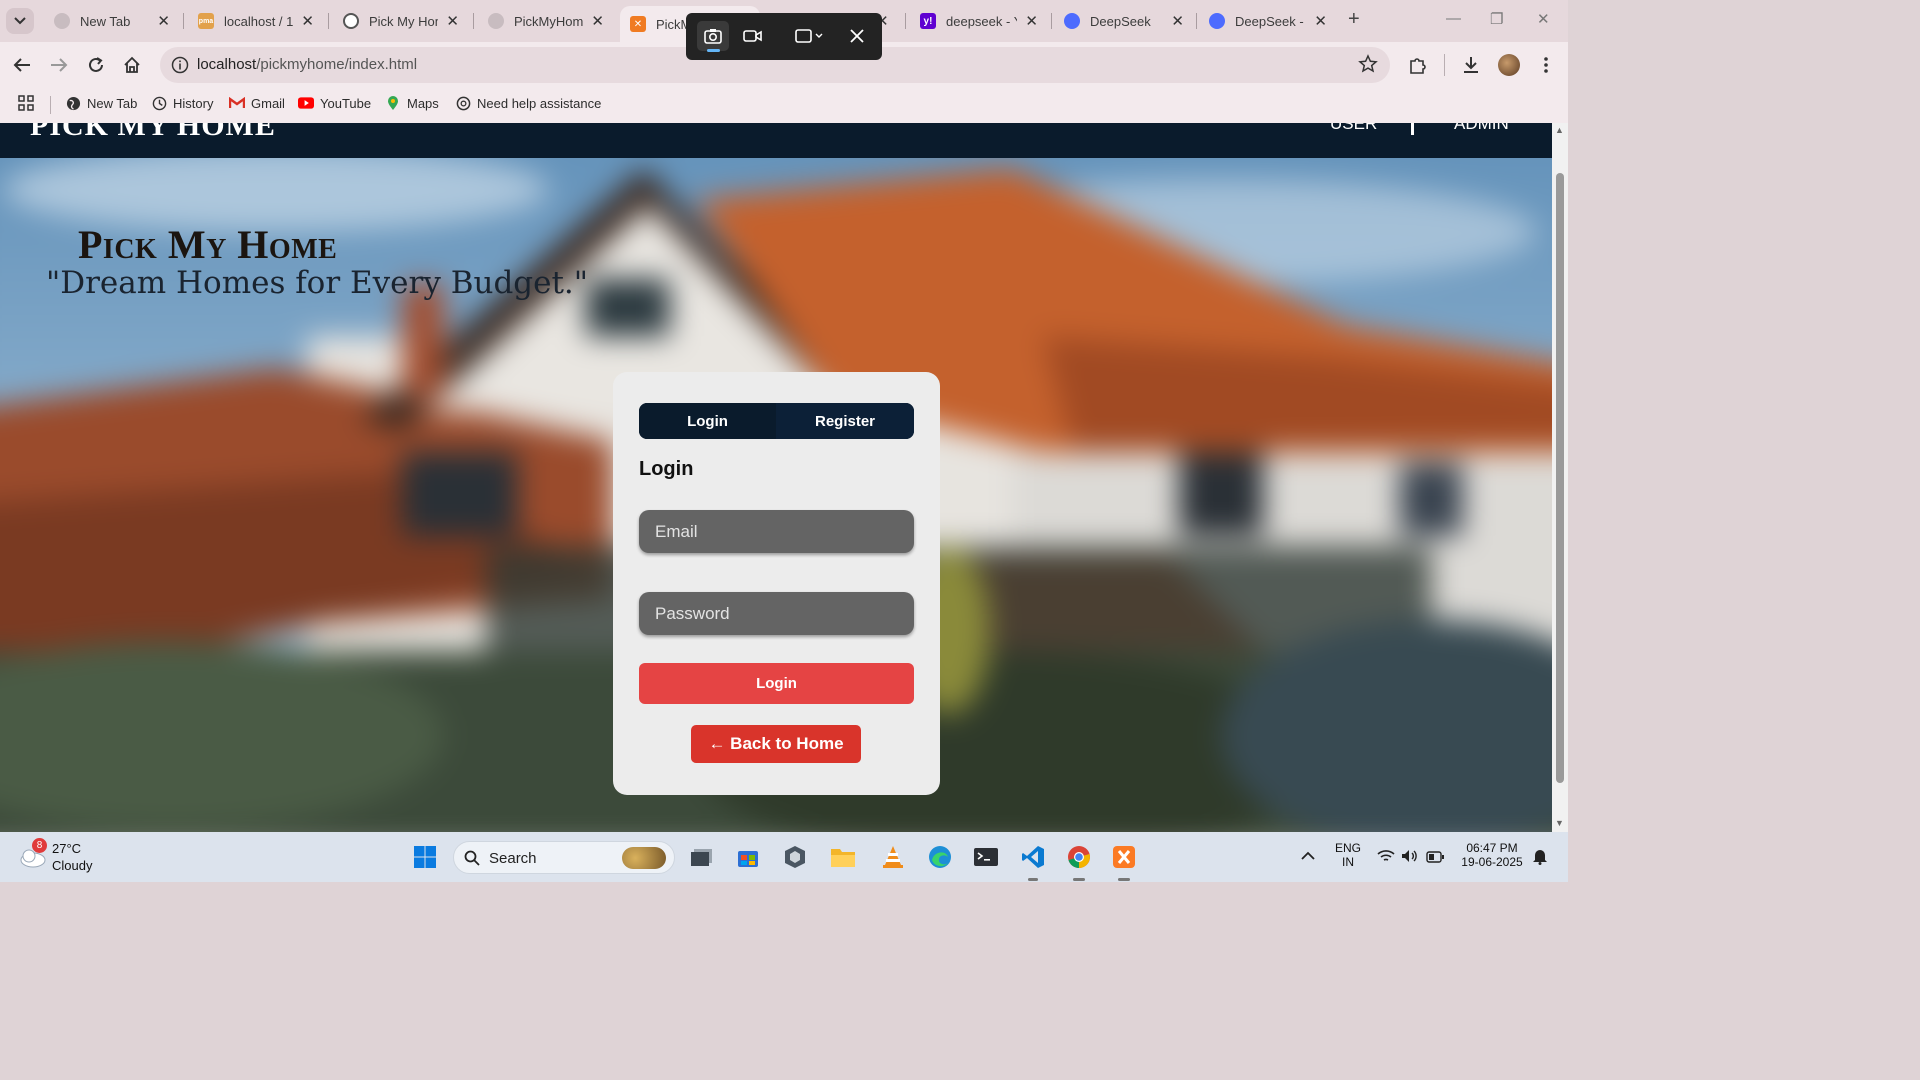 Image resolution: width=1920 pixels, height=1080 pixels. What do you see at coordinates (1033, 857) in the screenshot?
I see `vscode-button` at bounding box center [1033, 857].